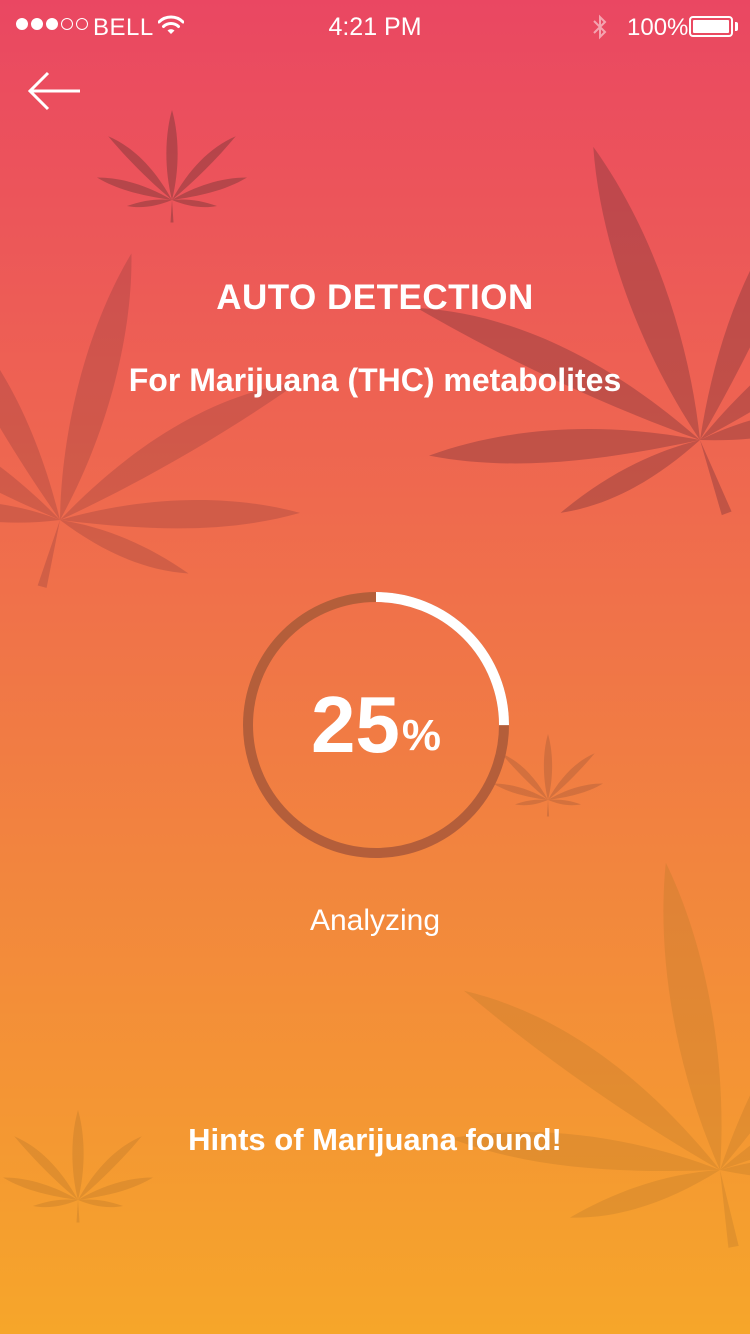  Describe the element at coordinates (711, 26) in the screenshot. I see `battery-icon` at that location.